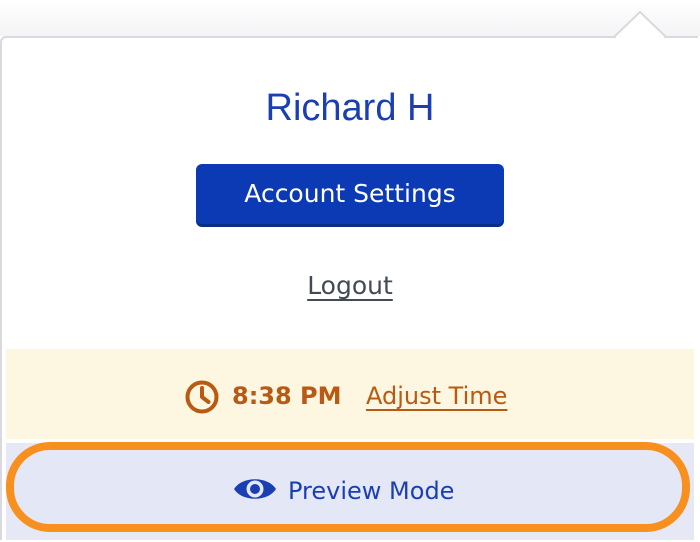  I want to click on popover-caret, so click(640, 24).